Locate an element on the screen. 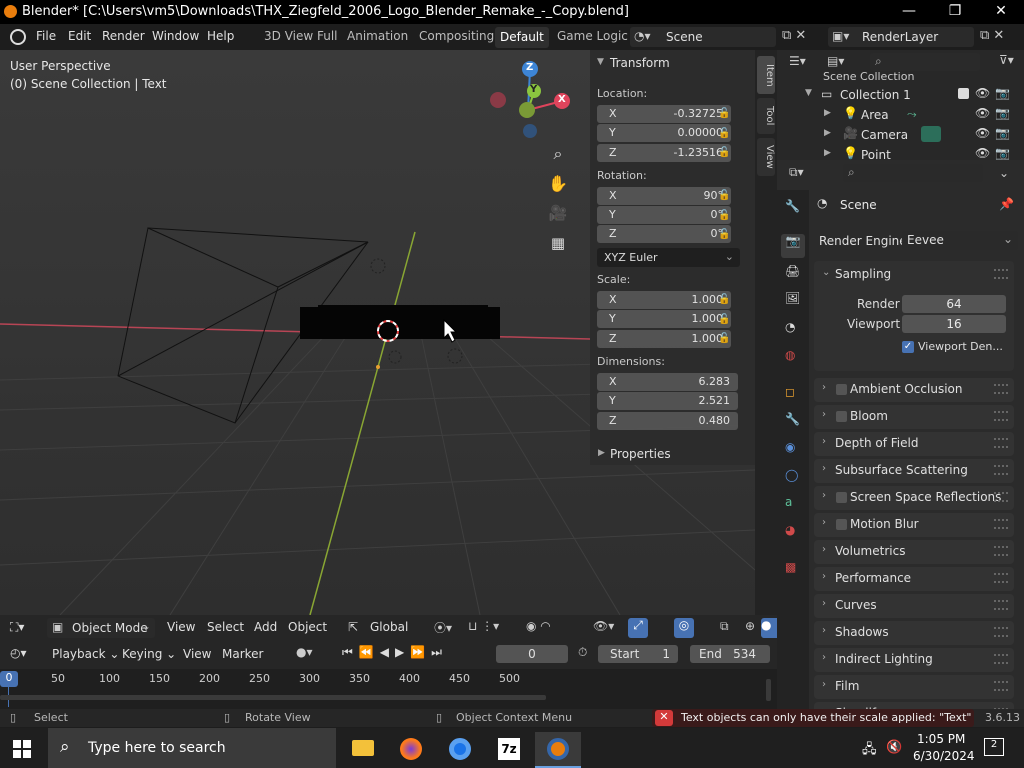 Image resolution: width=1024 pixels, height=768 pixels. zoom-icon: ⌕ is located at coordinates (558, 156).